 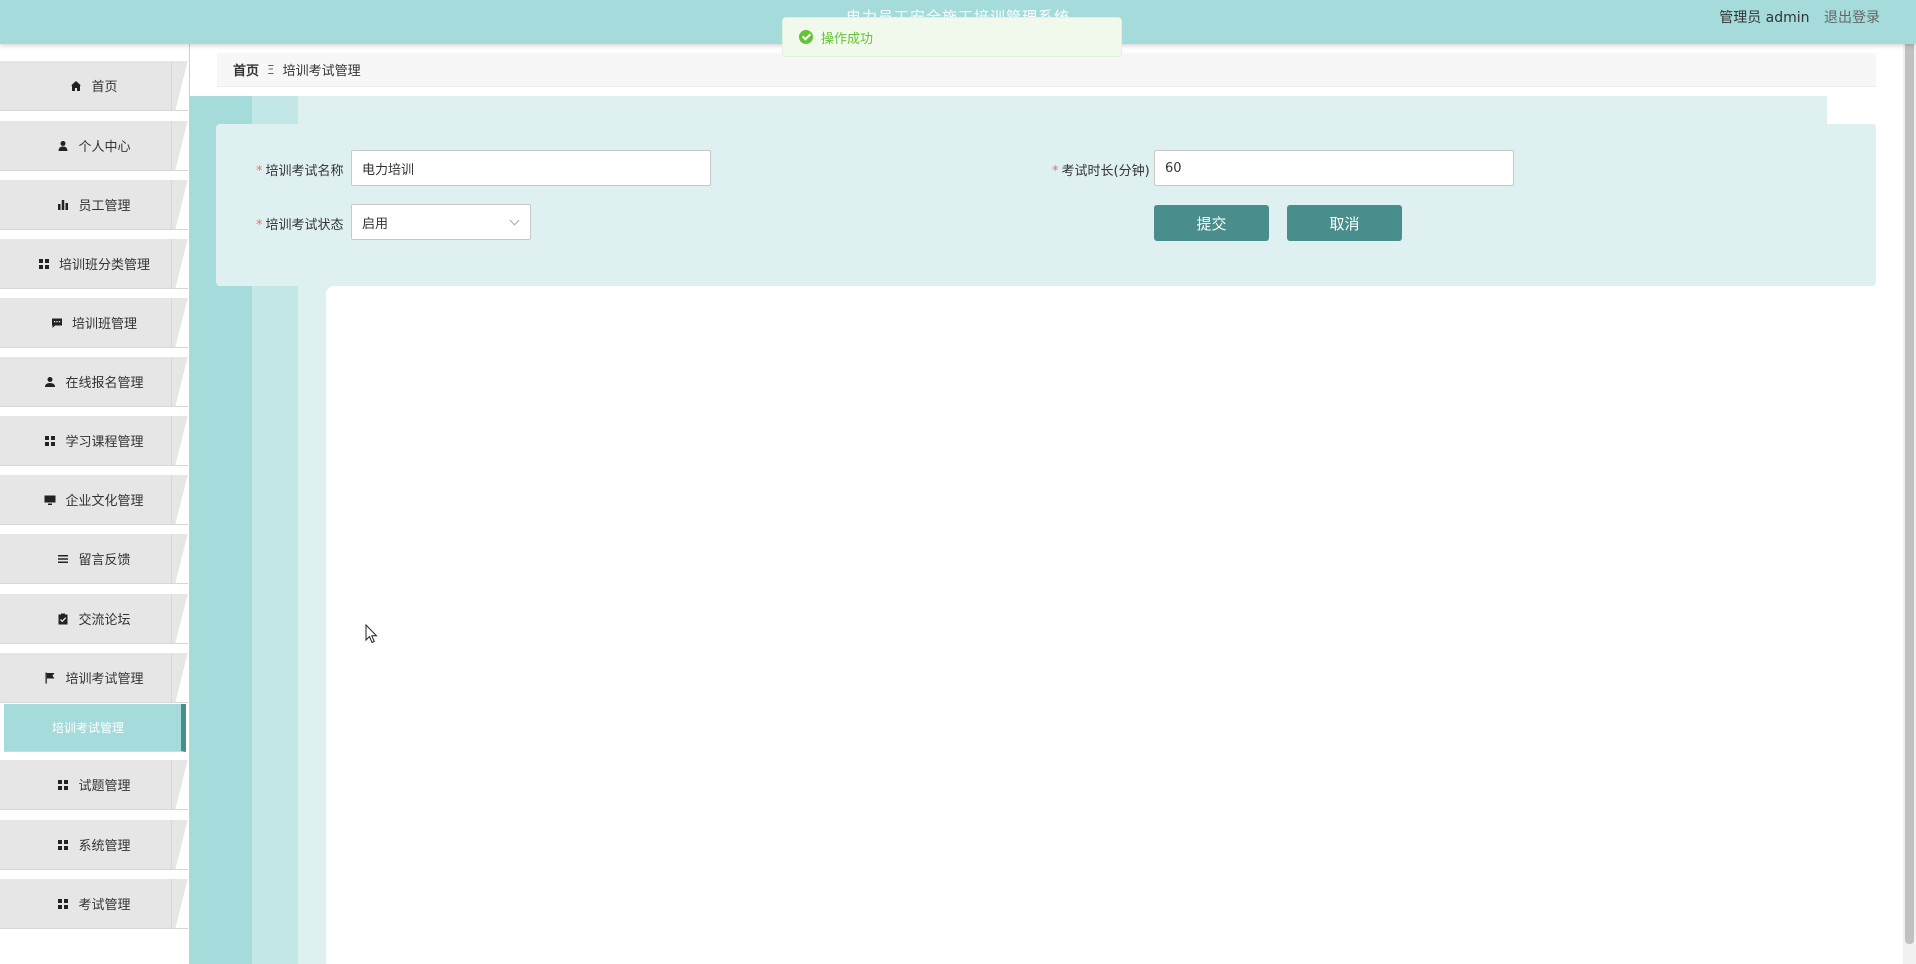 I want to click on sidebar-item-label: 培训考试管理, so click(x=104, y=679).